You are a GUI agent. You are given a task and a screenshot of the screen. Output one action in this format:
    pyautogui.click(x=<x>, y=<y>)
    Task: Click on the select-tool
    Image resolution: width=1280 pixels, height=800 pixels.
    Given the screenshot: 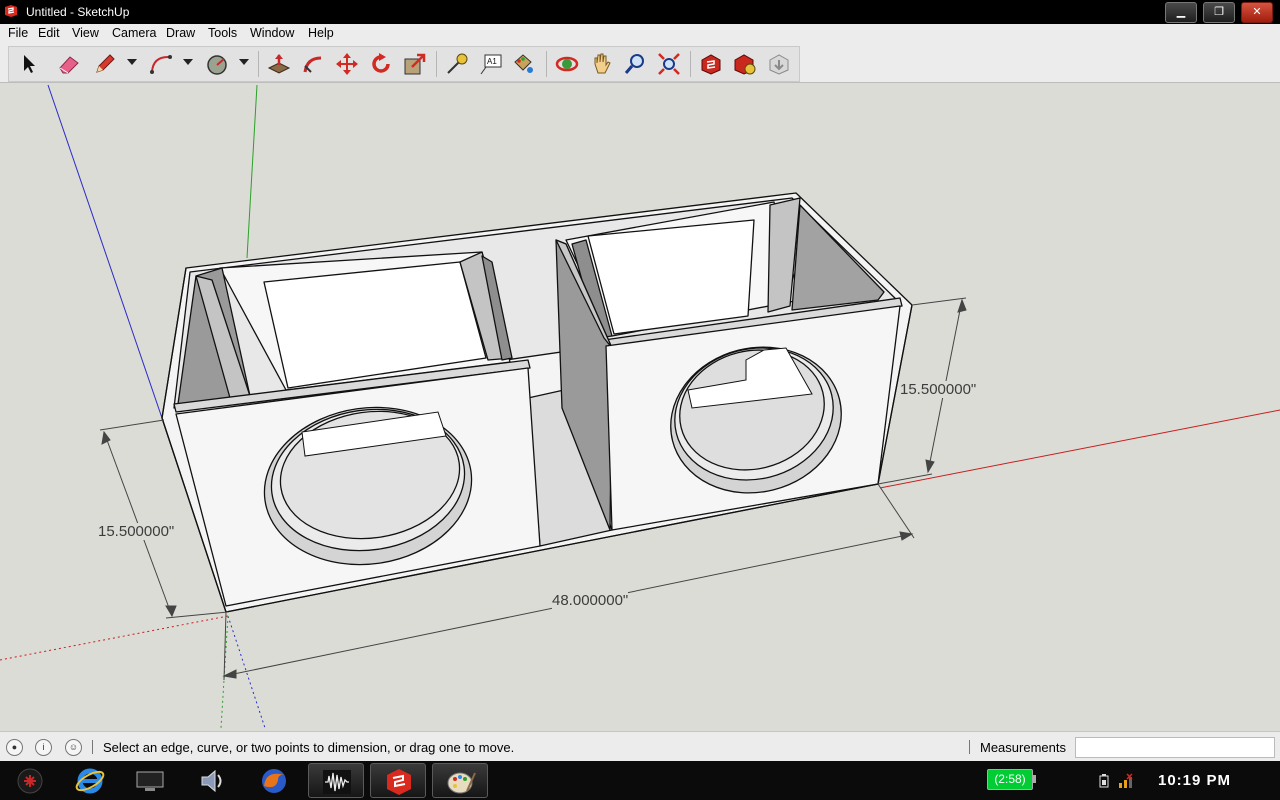 What is the action you would take?
    pyautogui.click(x=29, y=64)
    